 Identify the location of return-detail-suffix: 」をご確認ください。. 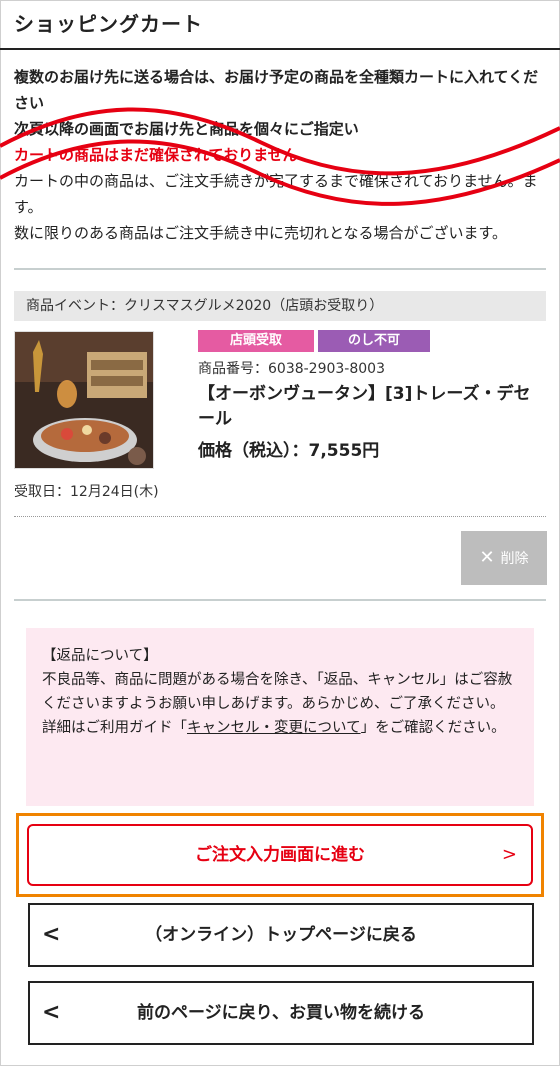
(433, 728).